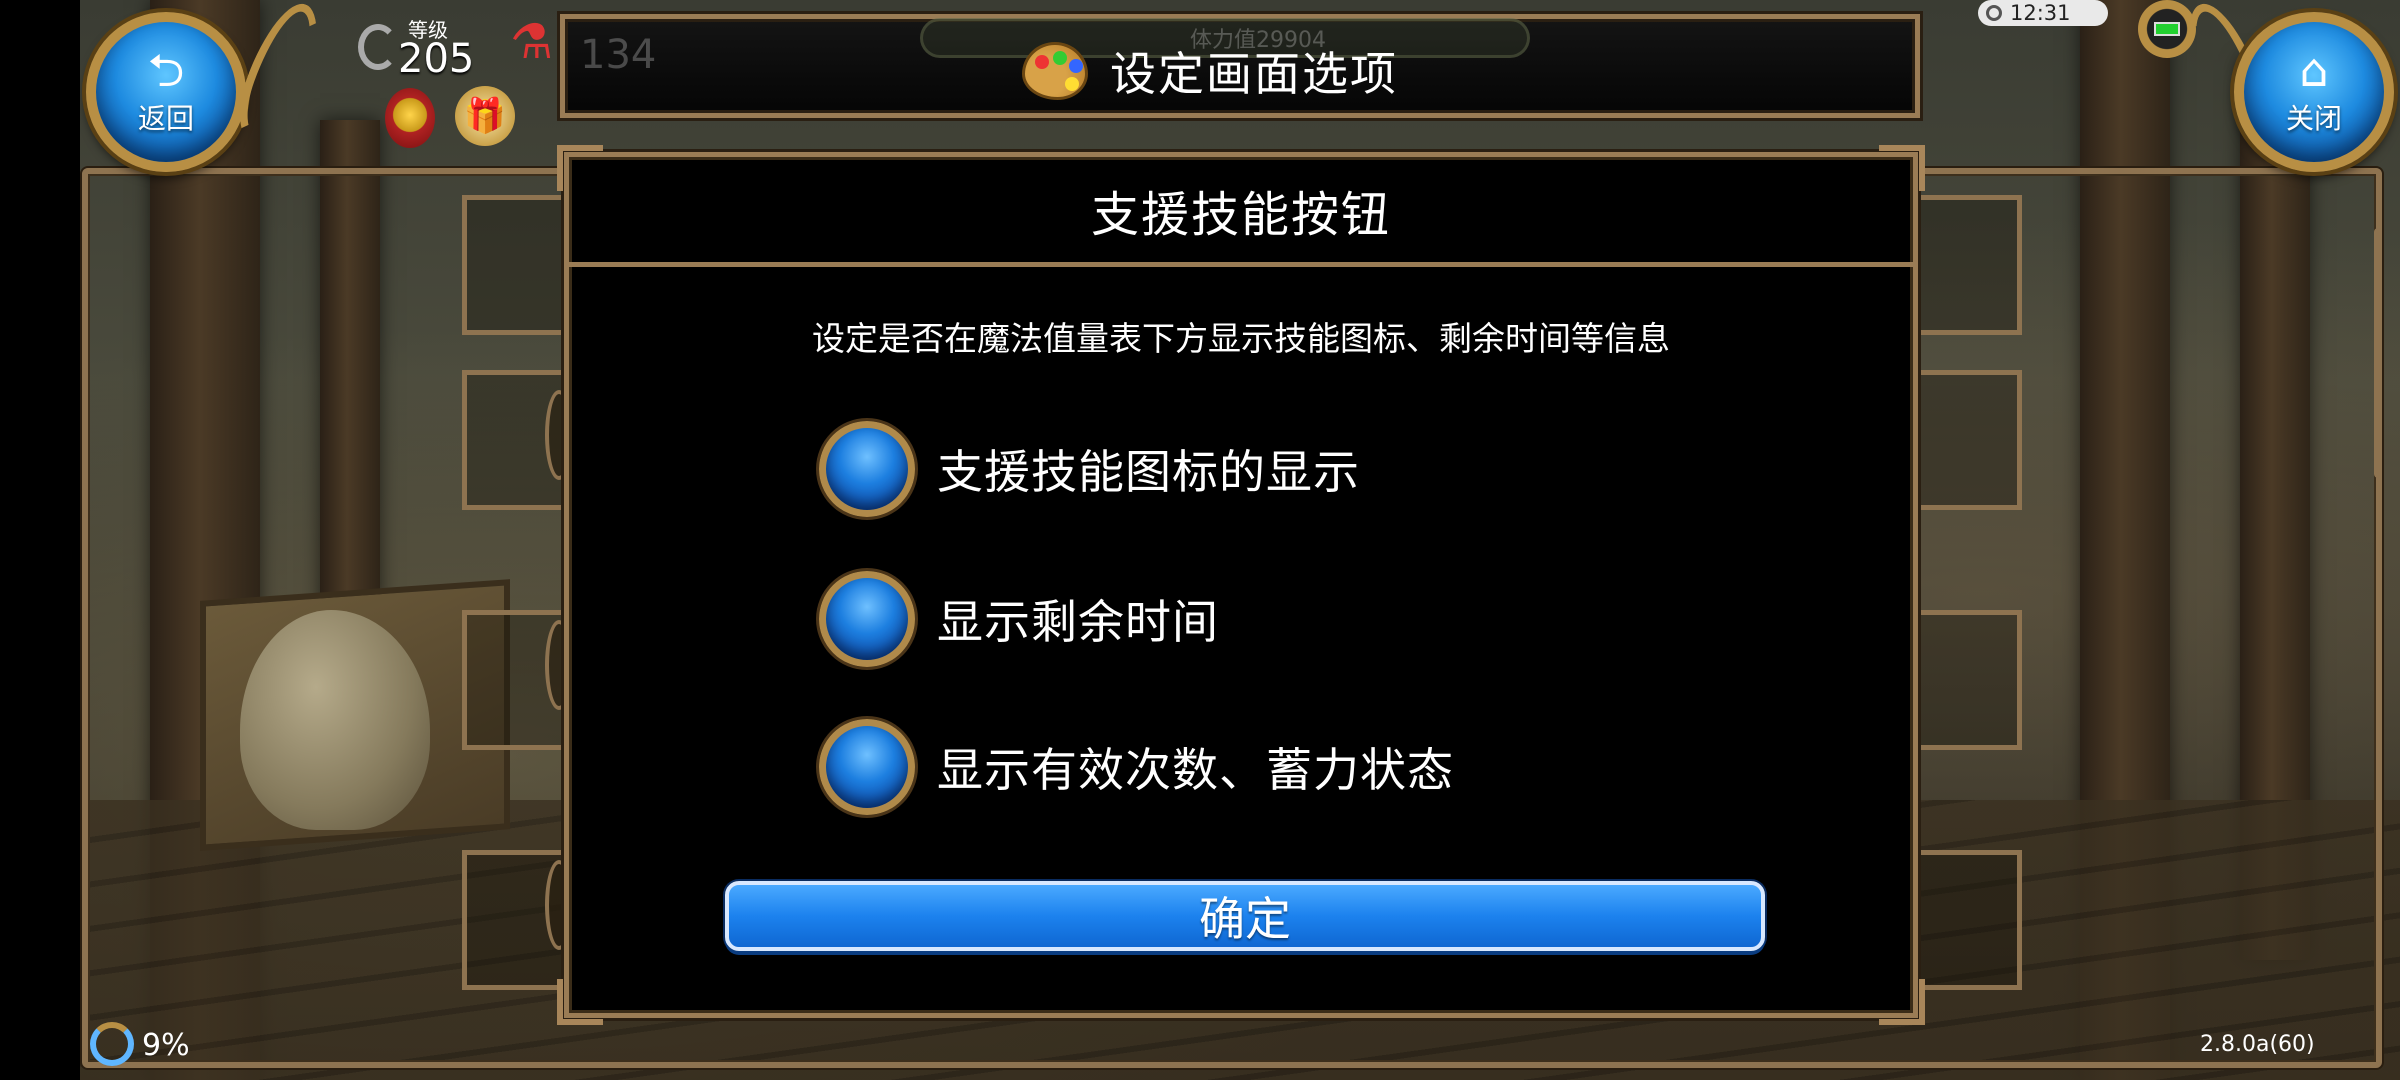  What do you see at coordinates (1055, 71) in the screenshot?
I see `palette-icon` at bounding box center [1055, 71].